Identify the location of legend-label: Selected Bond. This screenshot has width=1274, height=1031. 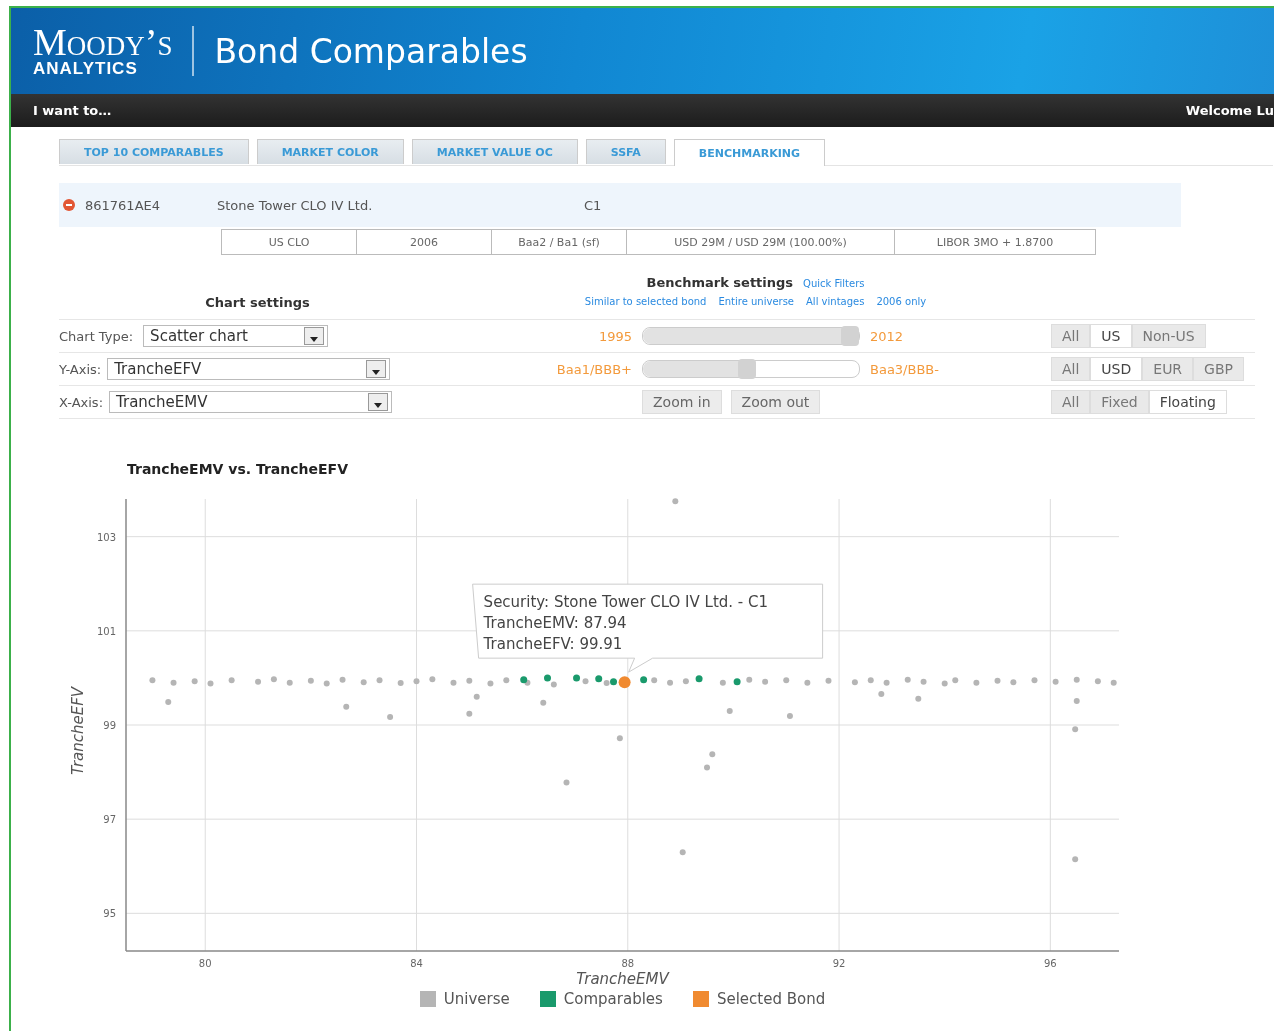
(771, 999).